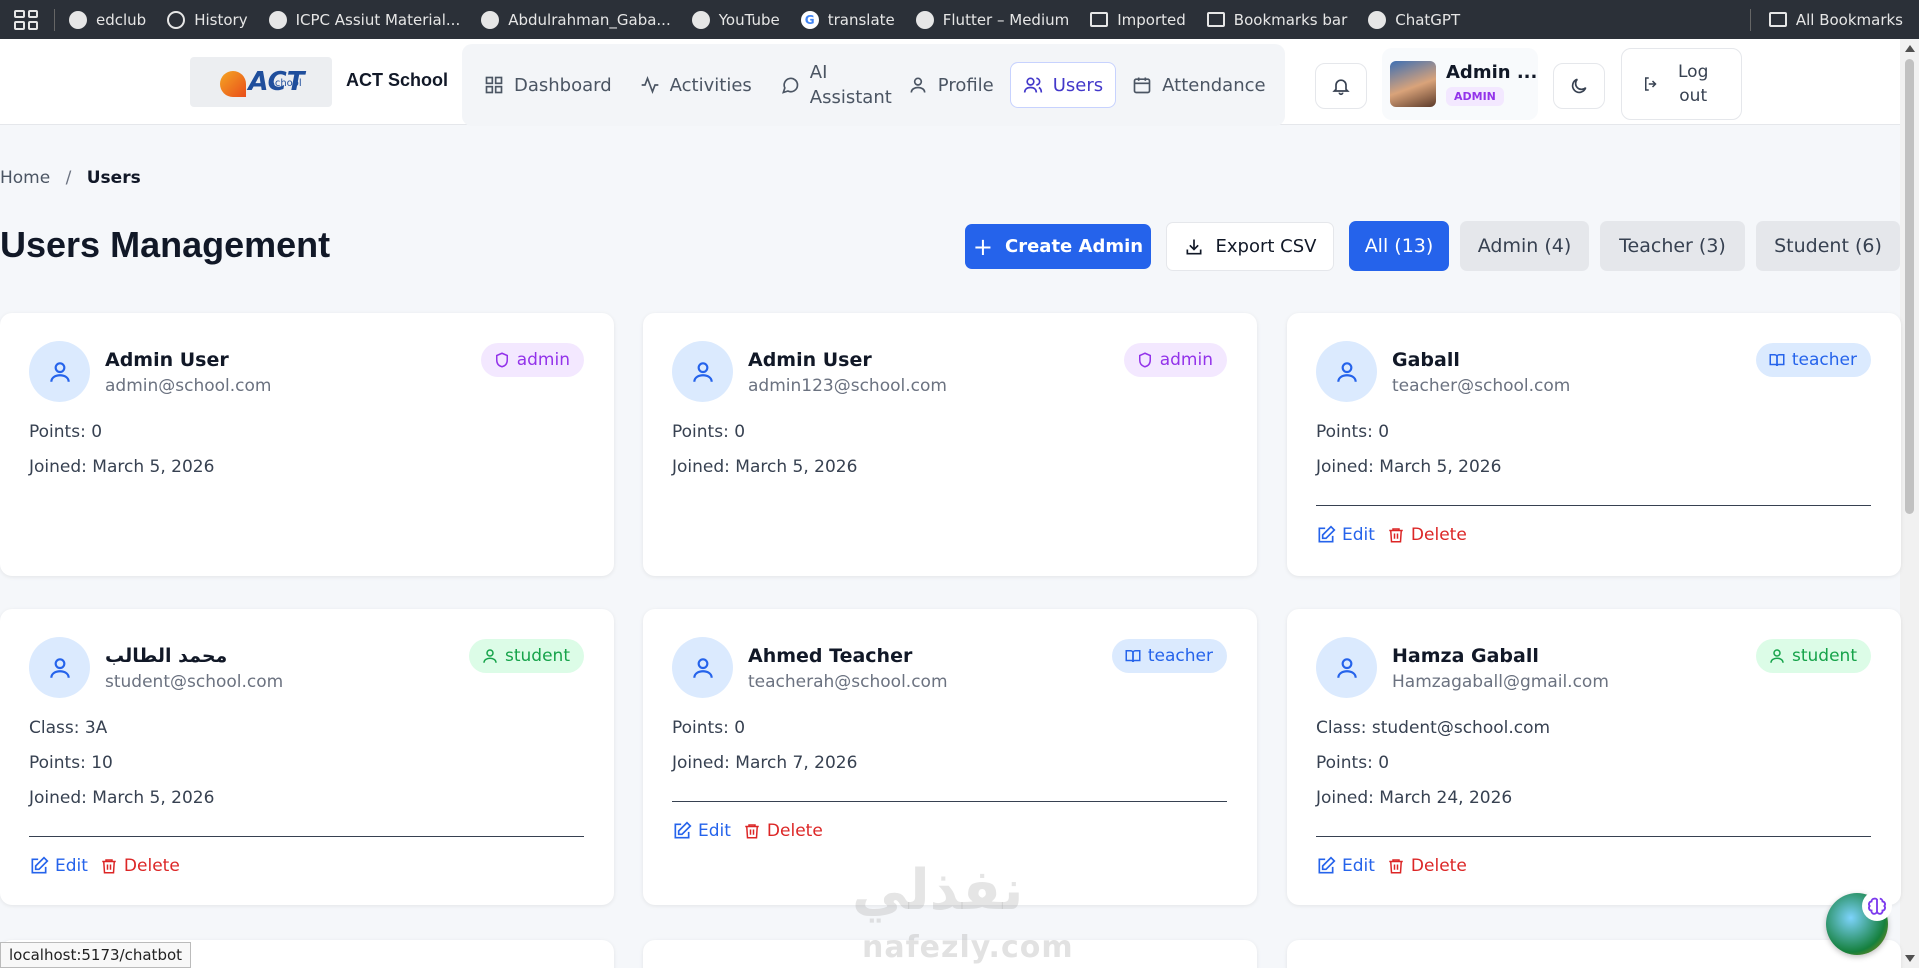  What do you see at coordinates (1524, 246) in the screenshot?
I see `filter-admin: Admin (4)` at bounding box center [1524, 246].